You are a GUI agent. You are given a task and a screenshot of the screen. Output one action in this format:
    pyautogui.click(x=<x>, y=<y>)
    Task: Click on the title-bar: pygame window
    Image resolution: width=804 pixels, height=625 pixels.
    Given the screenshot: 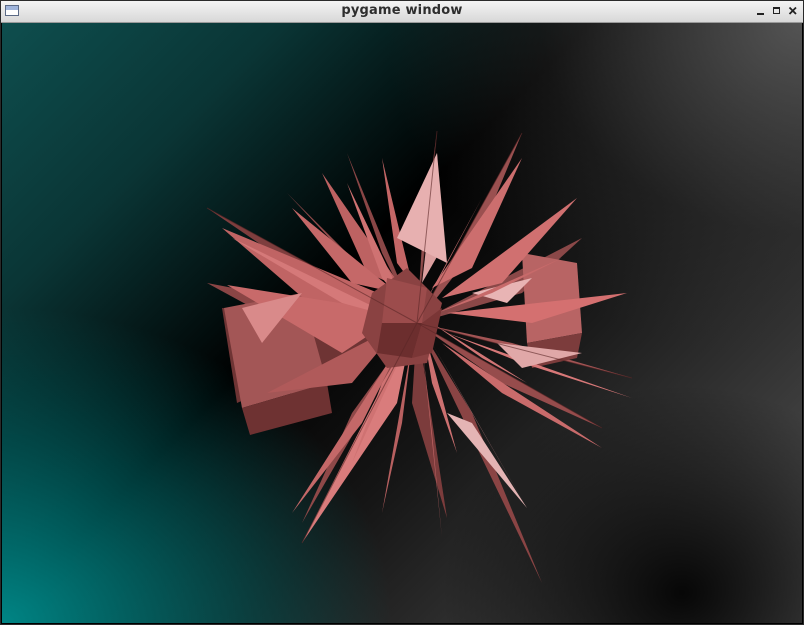 What is the action you would take?
    pyautogui.click(x=402, y=12)
    